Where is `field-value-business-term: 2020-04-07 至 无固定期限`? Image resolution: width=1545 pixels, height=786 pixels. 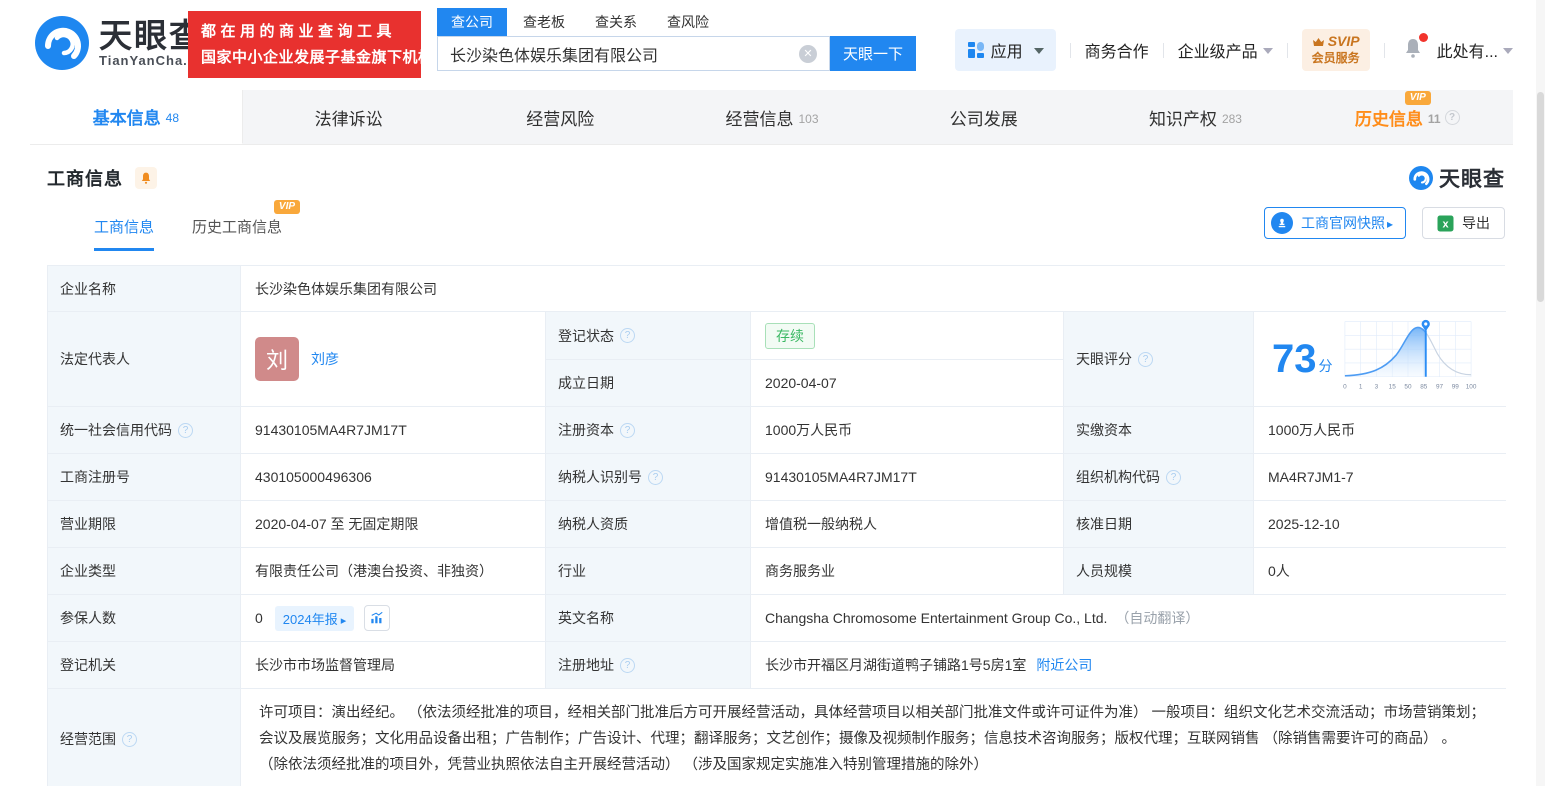
field-value-business-term: 2020-04-07 至 无固定期限 is located at coordinates (393, 524).